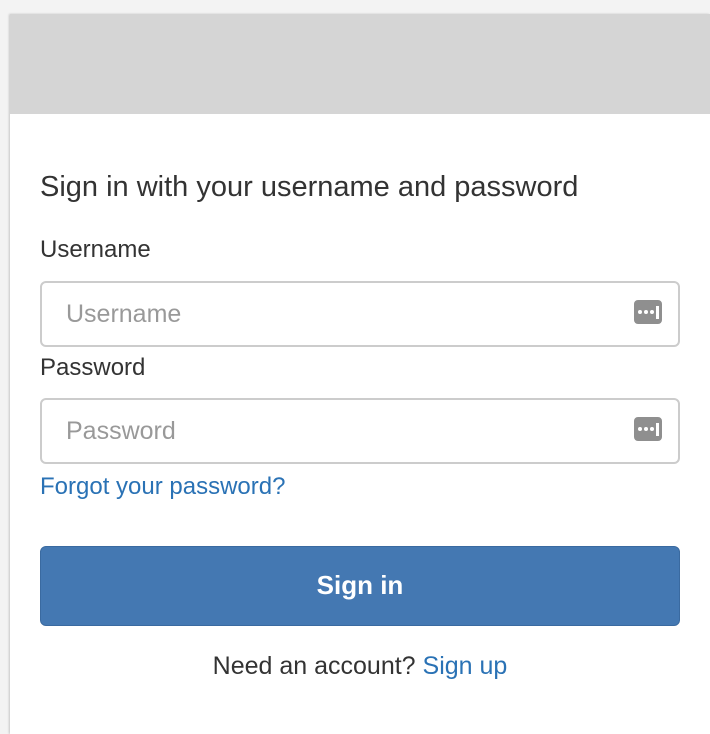  What do you see at coordinates (95, 249) in the screenshot?
I see `username-label: Username` at bounding box center [95, 249].